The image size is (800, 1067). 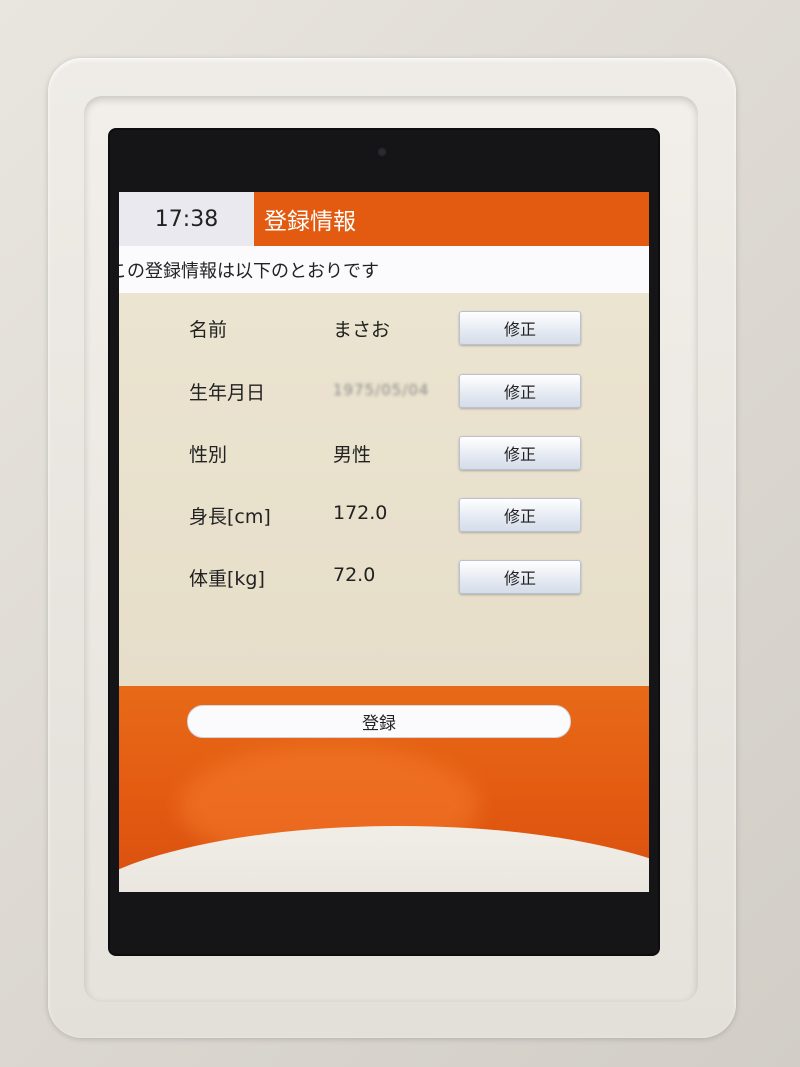 I want to click on field-row-birthdate: 生年月日 1975/05/04 修正, so click(x=384, y=392).